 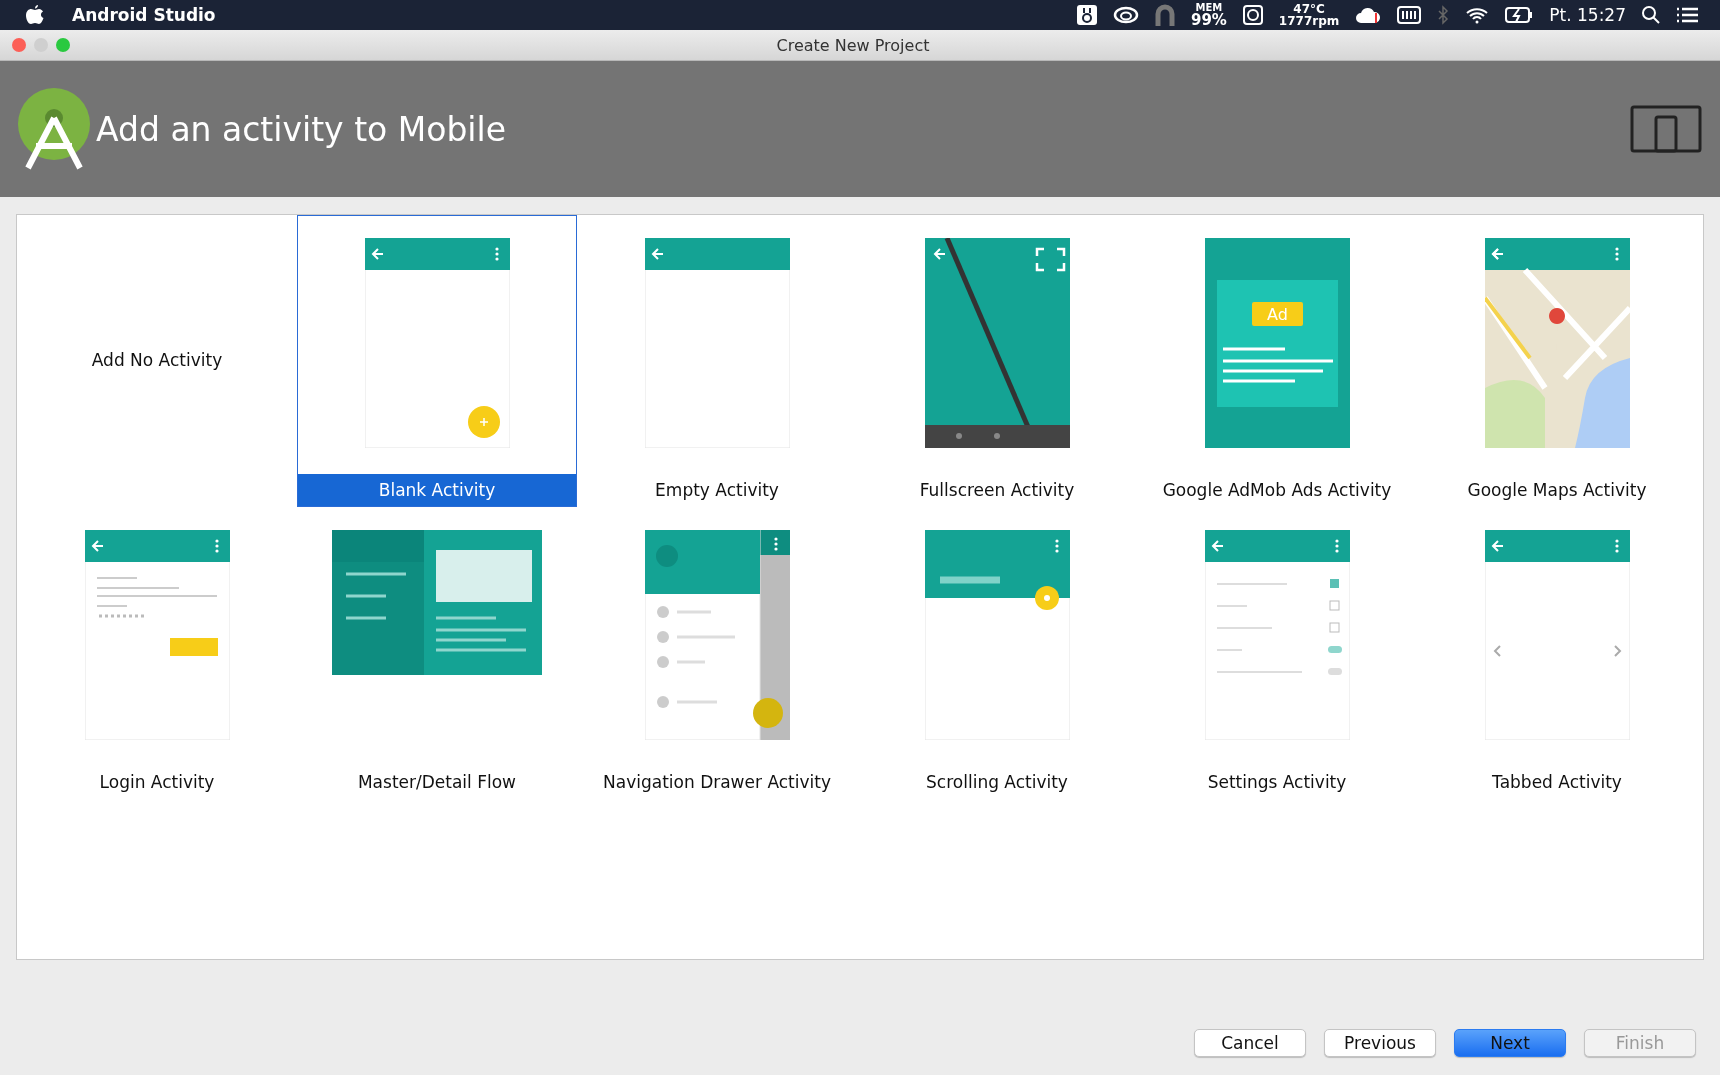 What do you see at coordinates (1380, 1043) in the screenshot?
I see `dialog-button: Previous` at bounding box center [1380, 1043].